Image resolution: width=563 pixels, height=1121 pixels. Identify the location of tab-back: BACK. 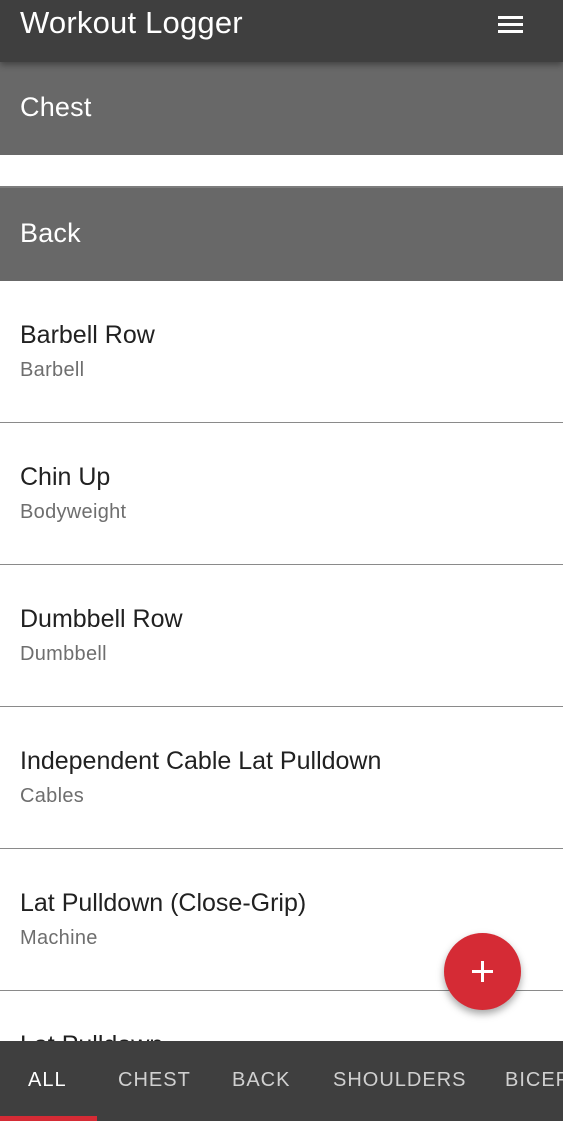
(261, 1081).